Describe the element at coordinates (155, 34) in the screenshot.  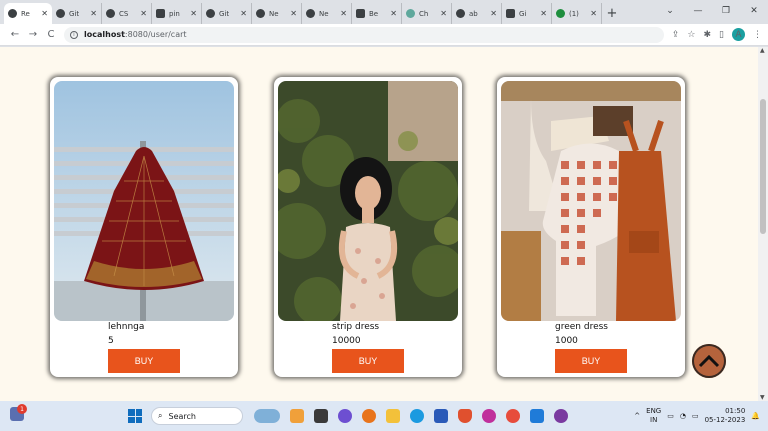
I see `url-path: :8080/user/cart` at that location.